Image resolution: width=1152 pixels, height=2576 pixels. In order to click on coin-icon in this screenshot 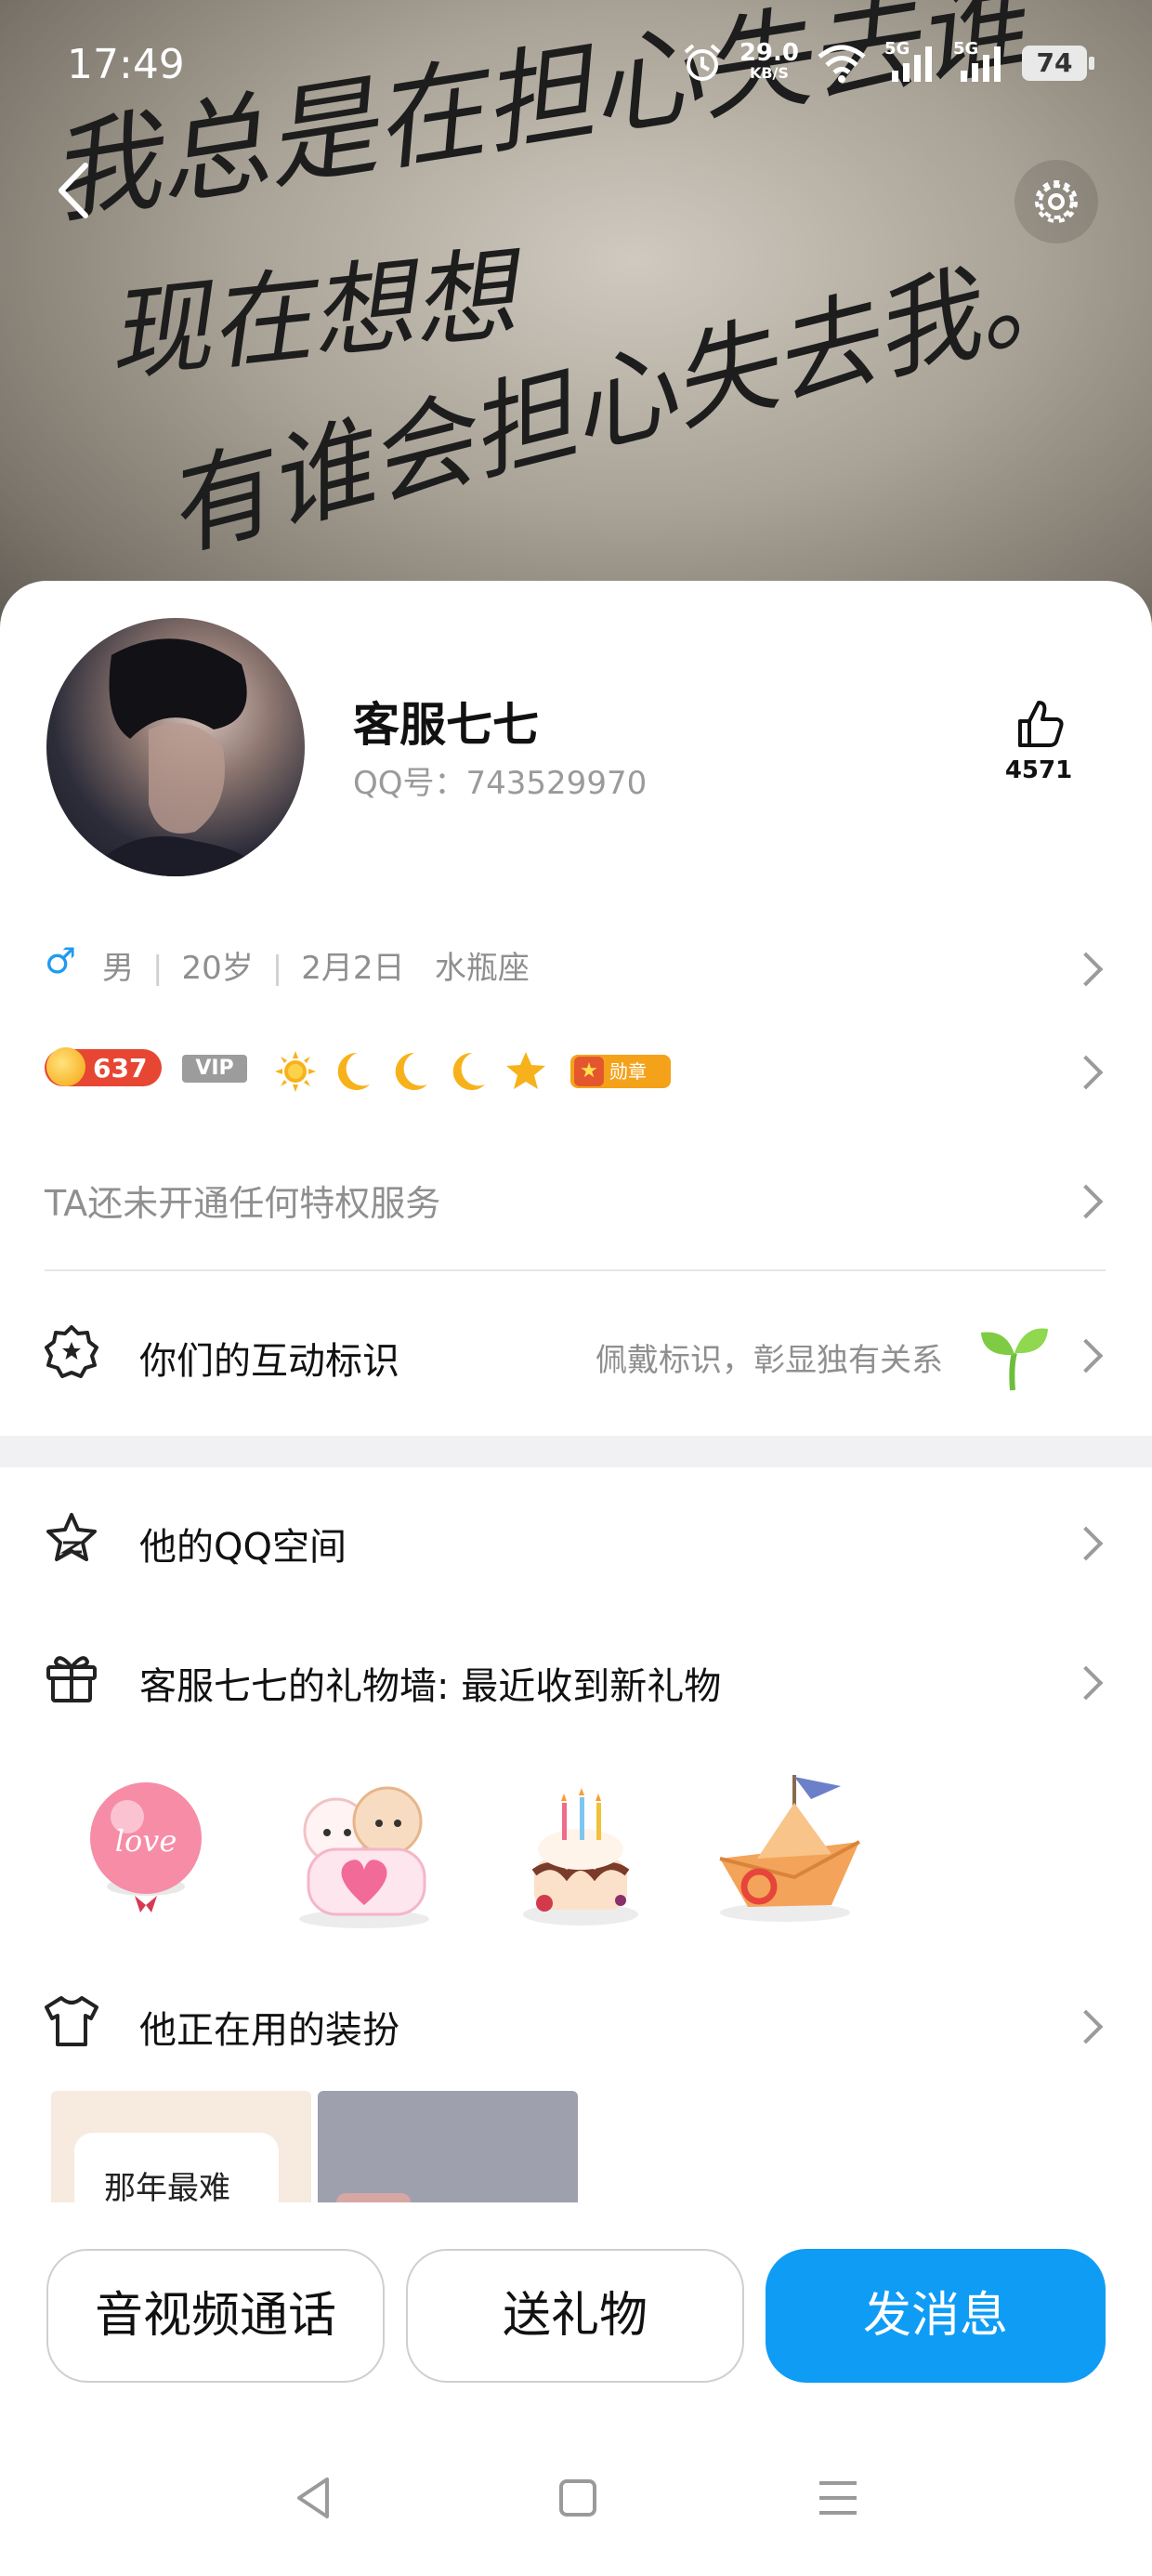, I will do `click(65, 1066)`.